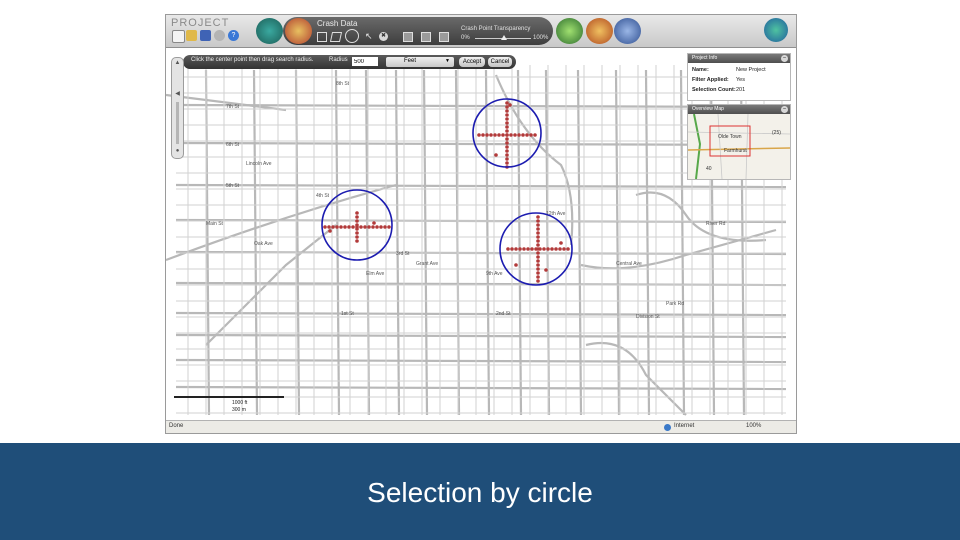 Image resolution: width=960 pixels, height=540 pixels. What do you see at coordinates (500, 62) in the screenshot?
I see `cancel-button: Cancel` at bounding box center [500, 62].